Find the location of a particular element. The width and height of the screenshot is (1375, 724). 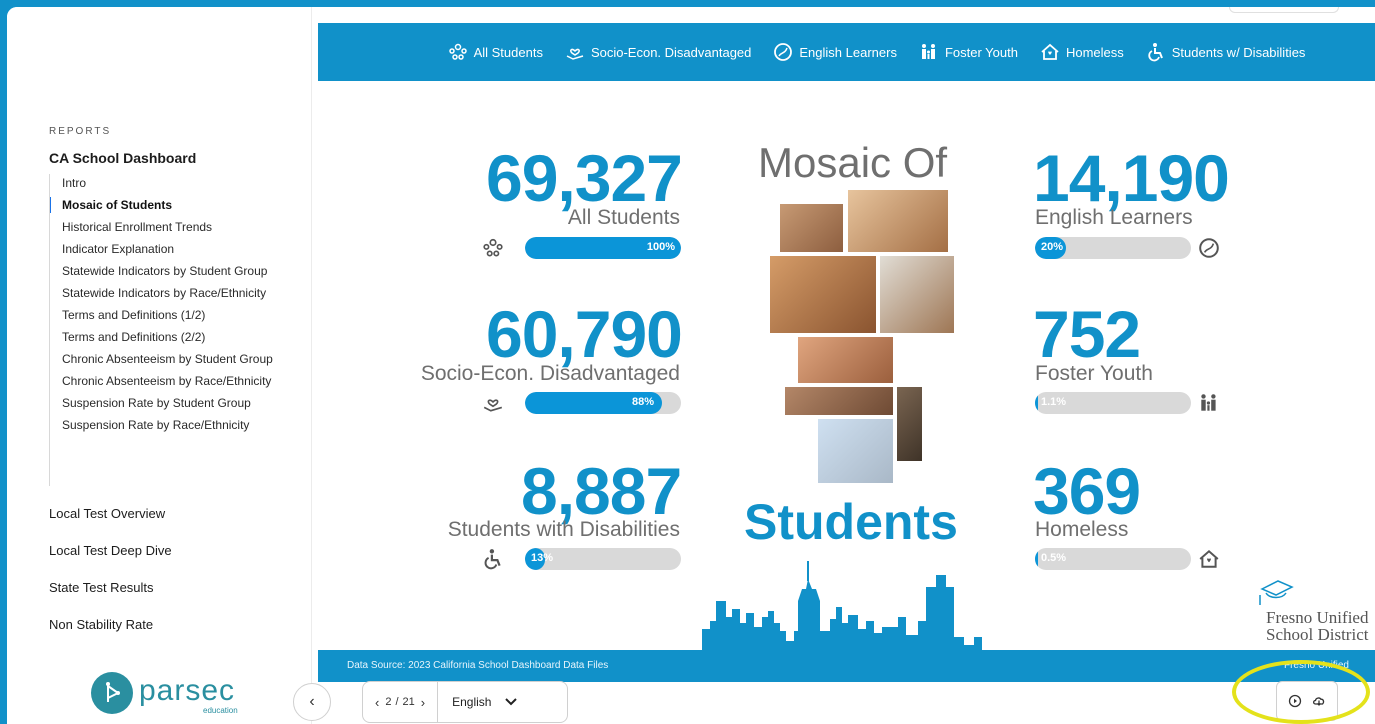

stat-socio-econ-value: 60,790 is located at coordinates (584, 334).